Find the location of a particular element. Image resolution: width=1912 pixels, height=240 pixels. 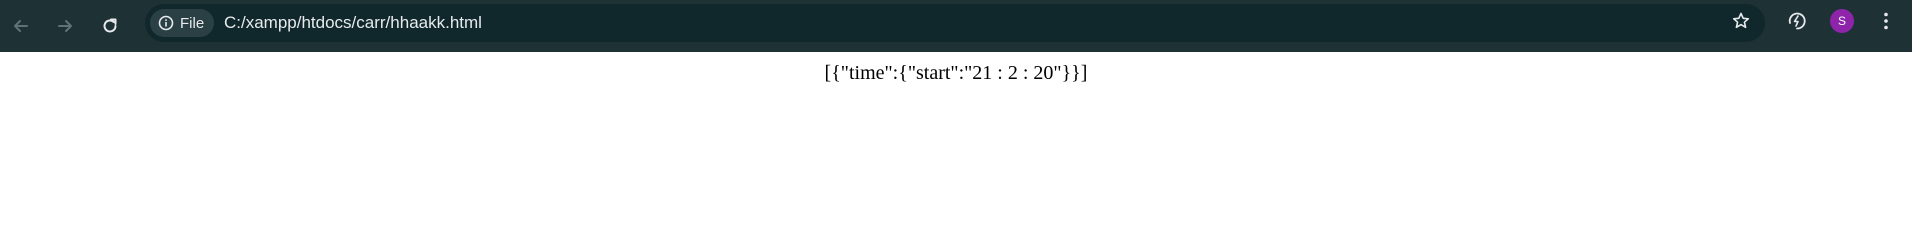

avatar: S is located at coordinates (1842, 21).